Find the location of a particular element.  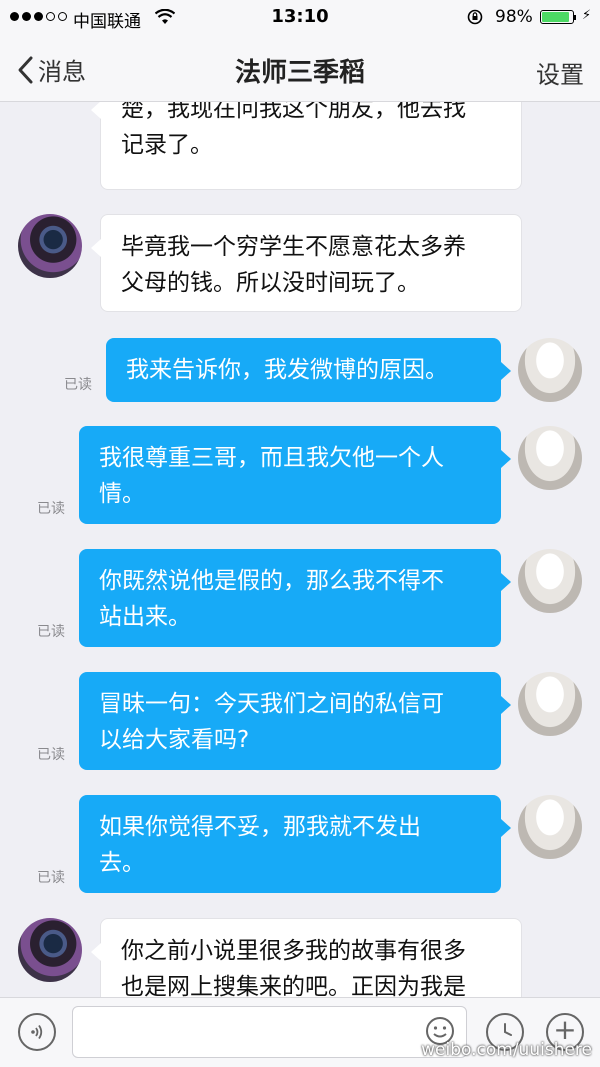

message-line: 毕竟我一个穷学生不愿意花太多养 is located at coordinates (293, 247).